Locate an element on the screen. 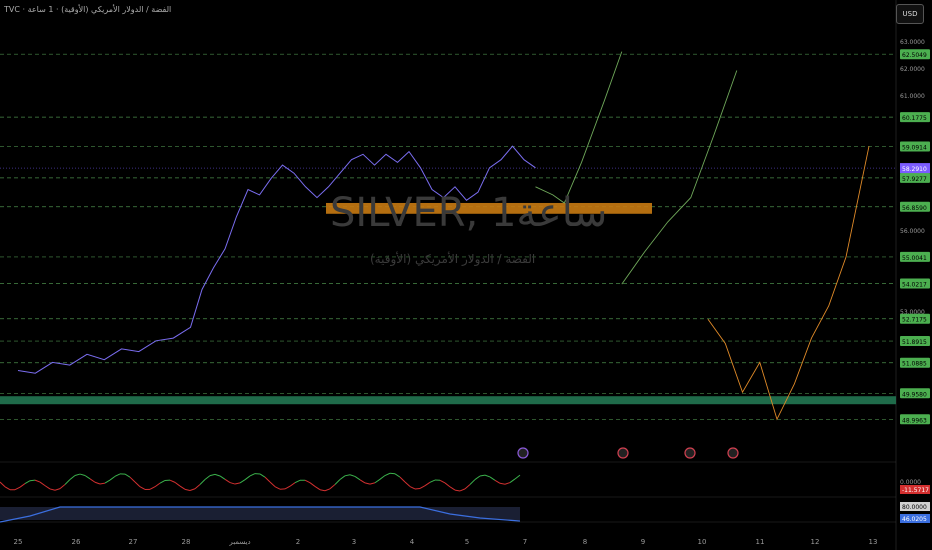 This screenshot has height=550, width=932. level-badge-label: 55.0041 is located at coordinates (914, 258).